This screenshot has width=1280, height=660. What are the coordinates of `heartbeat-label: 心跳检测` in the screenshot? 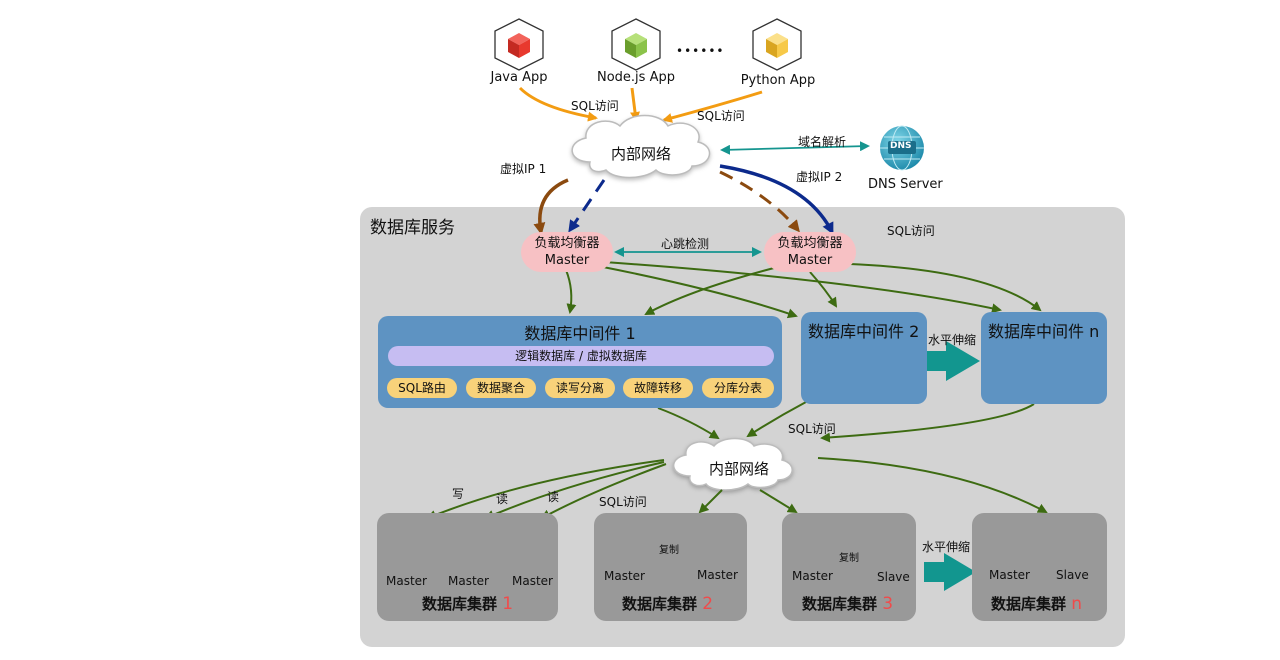 It's located at (685, 244).